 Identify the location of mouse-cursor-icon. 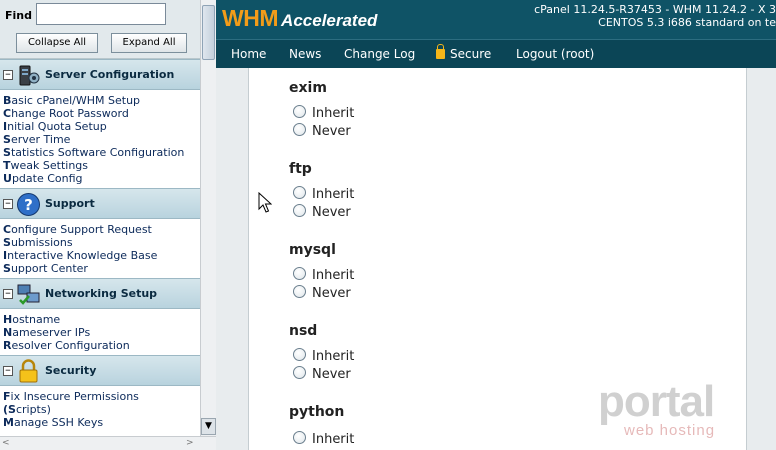
(265, 202).